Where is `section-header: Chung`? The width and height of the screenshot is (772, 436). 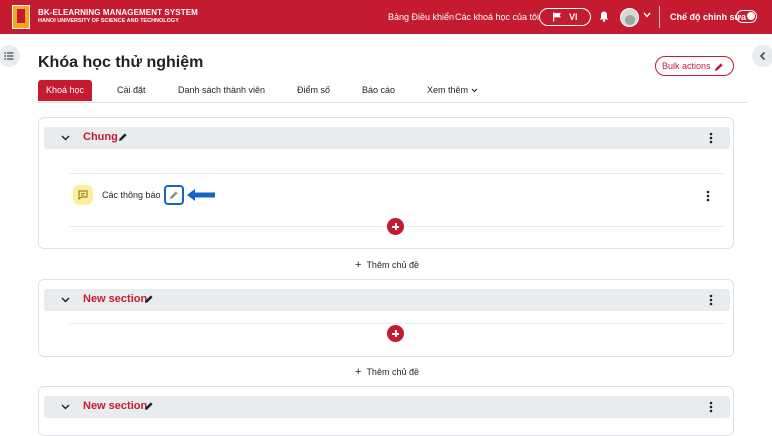
section-header: Chung is located at coordinates (387, 138).